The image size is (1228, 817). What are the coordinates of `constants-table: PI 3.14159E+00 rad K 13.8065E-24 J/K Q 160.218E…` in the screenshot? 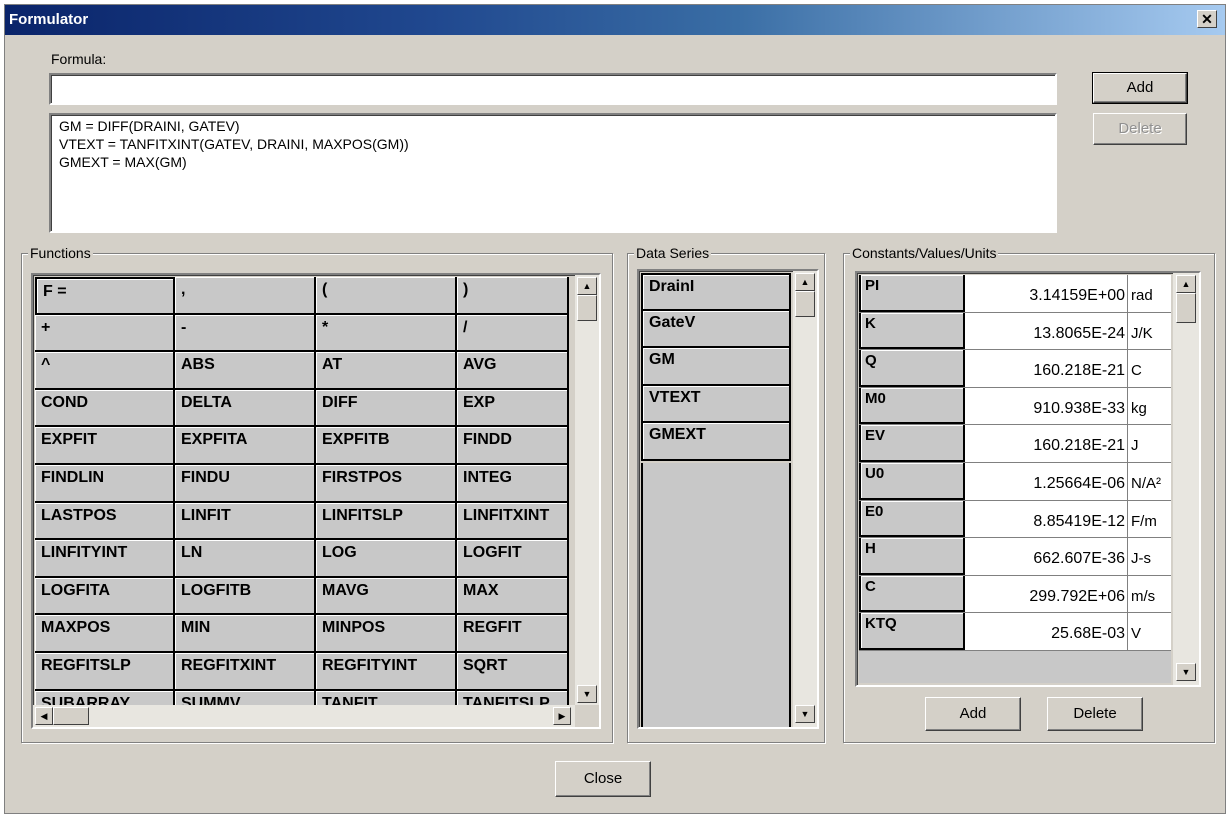 It's located at (1028, 479).